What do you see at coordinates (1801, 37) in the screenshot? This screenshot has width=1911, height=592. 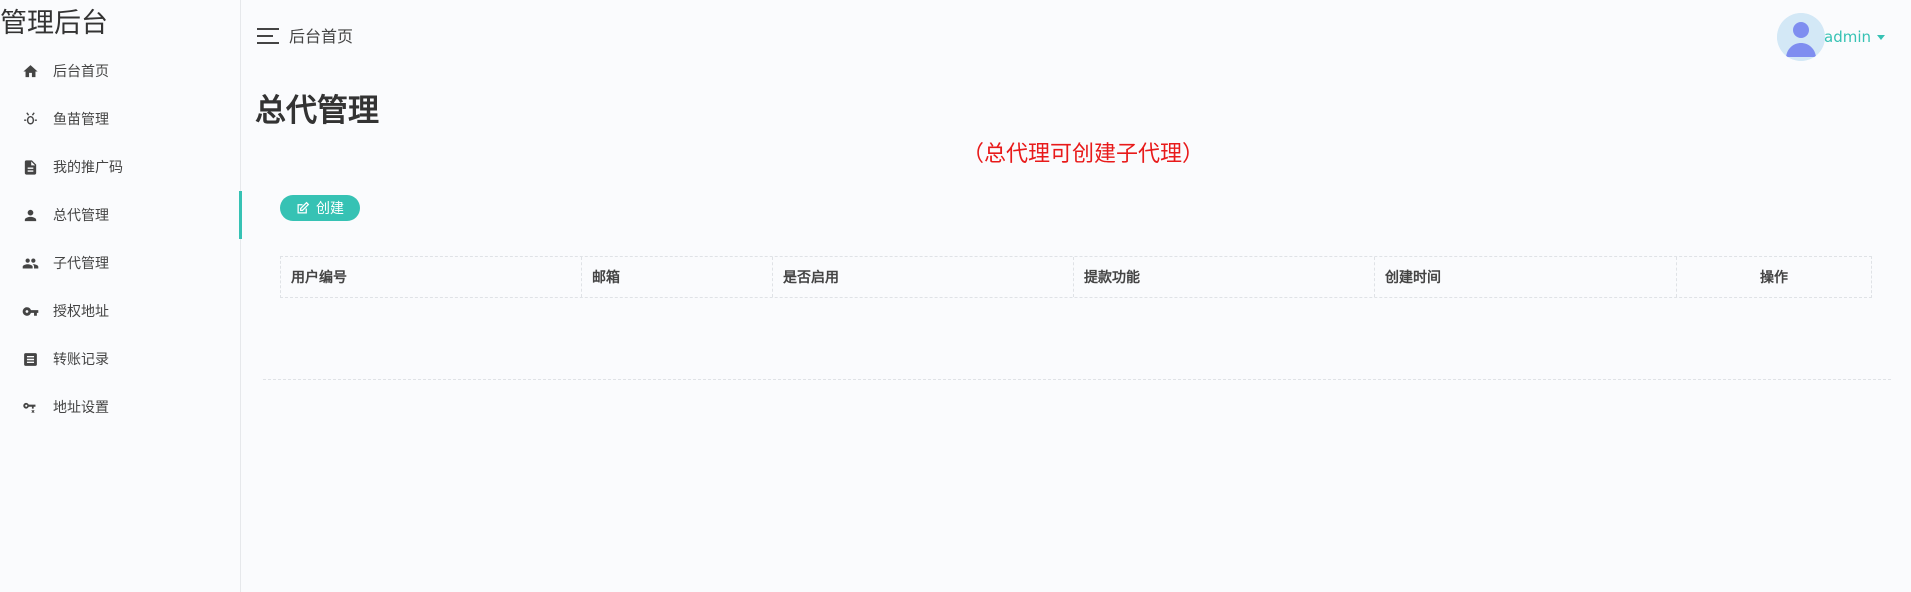 I see `avatar` at bounding box center [1801, 37].